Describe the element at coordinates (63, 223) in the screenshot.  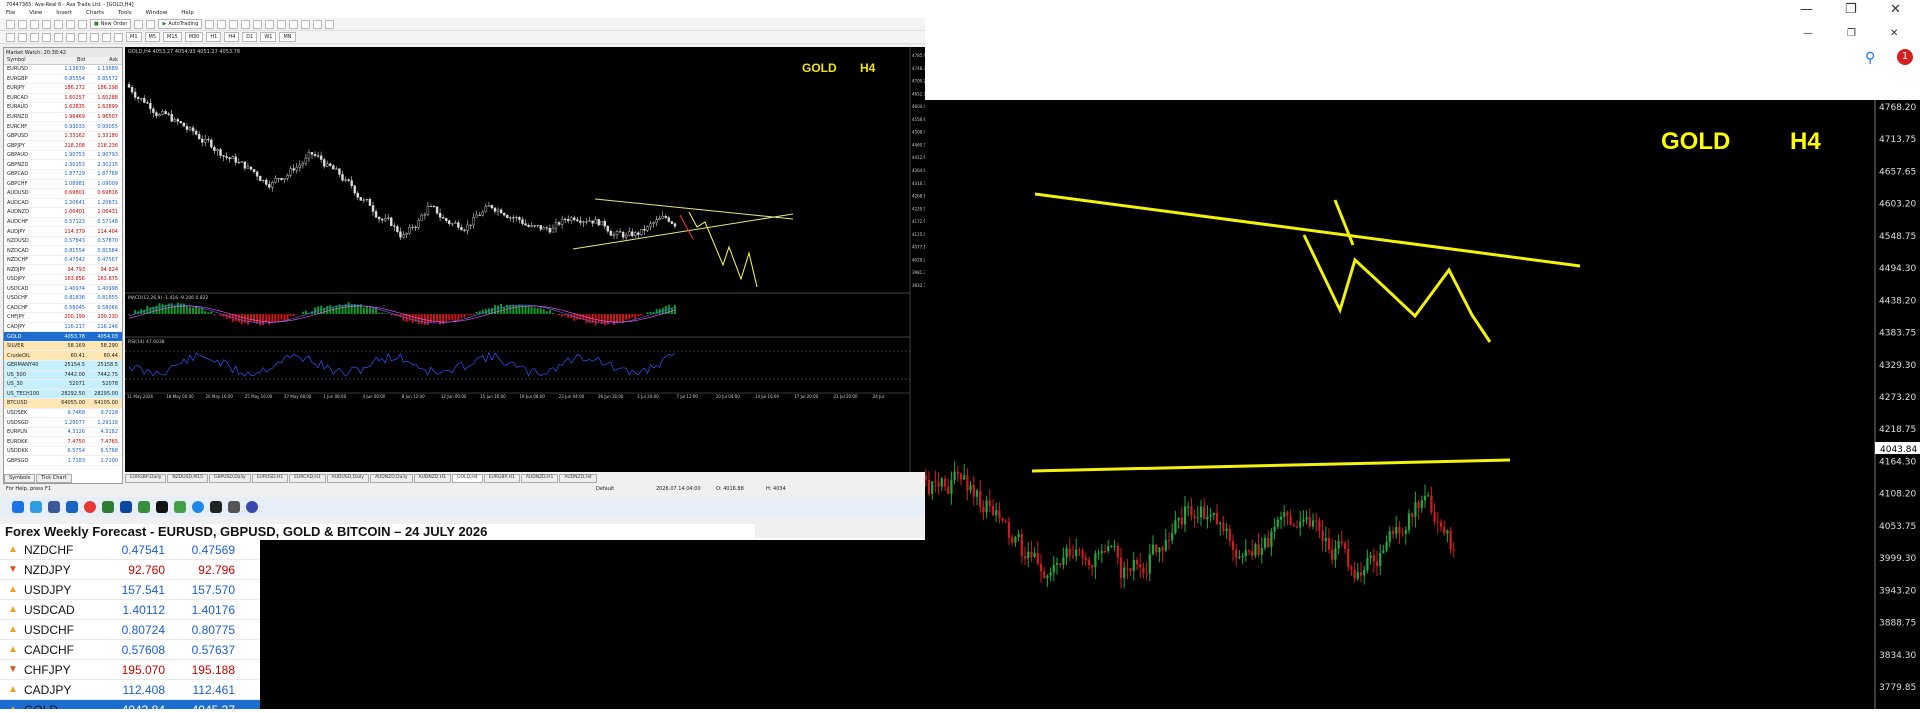
I see `market-watch-row: AUDCHF0.571230.57148` at that location.